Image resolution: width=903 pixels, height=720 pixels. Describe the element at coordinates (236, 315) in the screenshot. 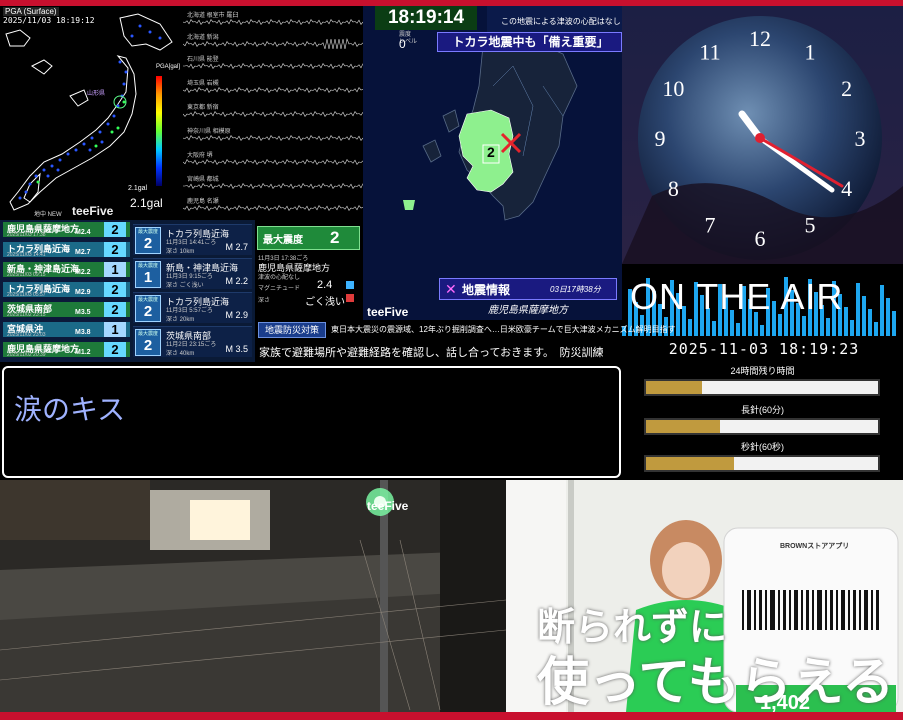

I see `detail-magnitude: M 2.9` at that location.